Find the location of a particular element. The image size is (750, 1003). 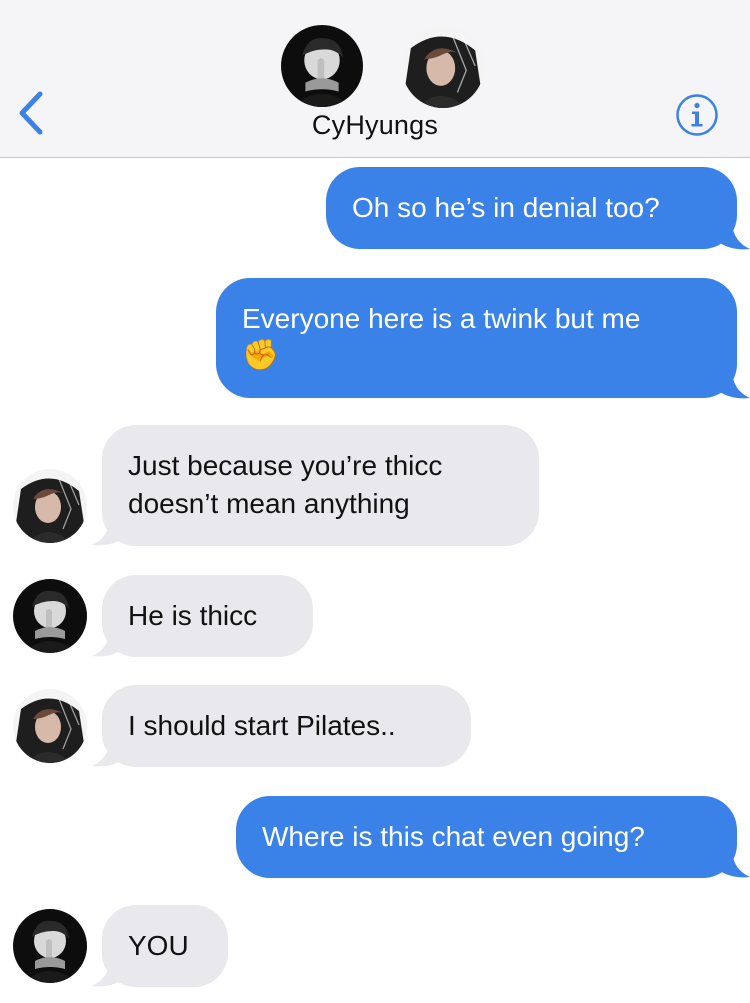

info-button is located at coordinates (697, 115).